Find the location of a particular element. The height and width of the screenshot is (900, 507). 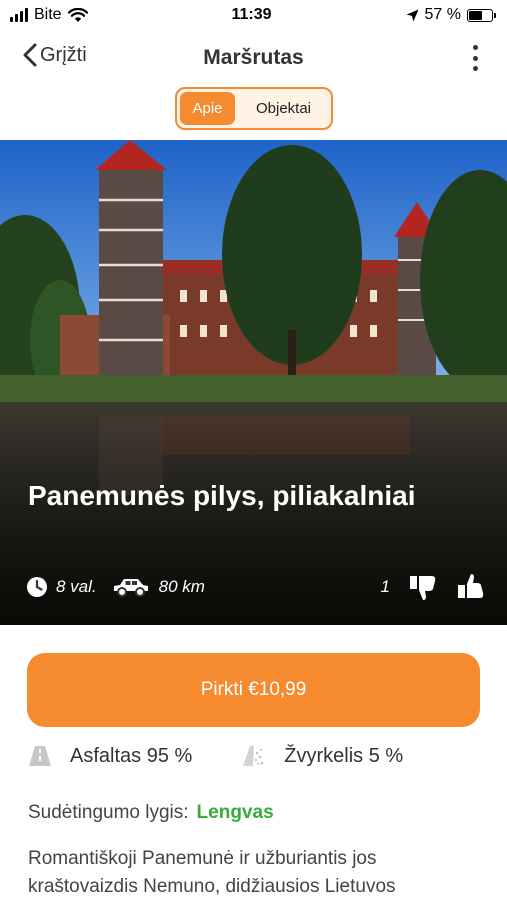

road-type-gravel: Žvyrkelis 5 % is located at coordinates (322, 756).